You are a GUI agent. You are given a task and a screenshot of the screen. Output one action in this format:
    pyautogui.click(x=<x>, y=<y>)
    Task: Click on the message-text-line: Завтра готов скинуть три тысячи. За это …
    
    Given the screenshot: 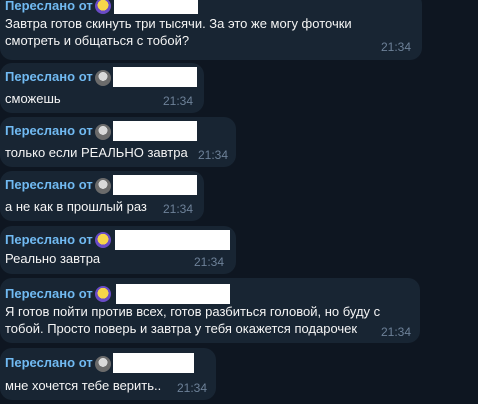 What is the action you would take?
    pyautogui.click(x=178, y=23)
    